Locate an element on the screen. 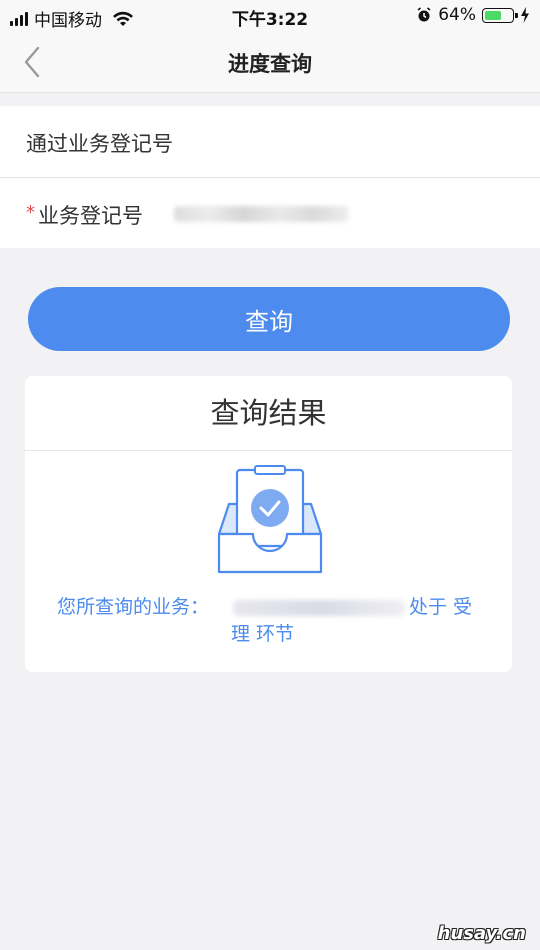 The width and height of the screenshot is (540, 950). page-title: 进度查询 is located at coordinates (270, 64).